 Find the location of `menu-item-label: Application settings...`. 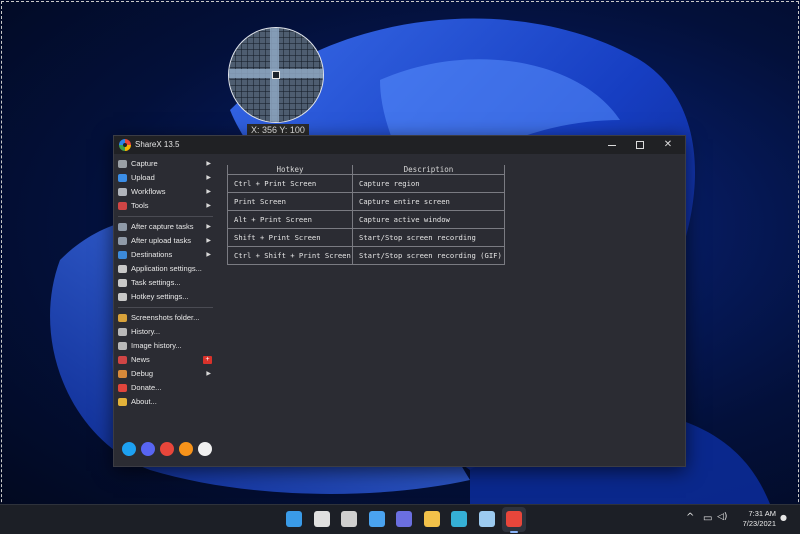

menu-item-label: Application settings... is located at coordinates (166, 268).